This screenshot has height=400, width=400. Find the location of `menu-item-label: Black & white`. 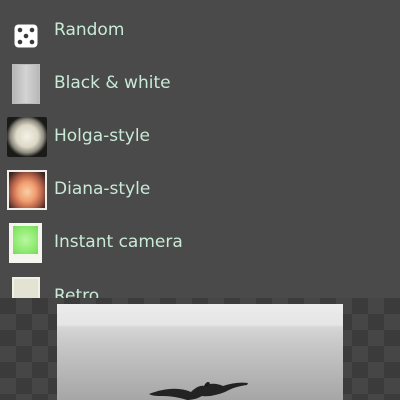

menu-item-label: Black & white is located at coordinates (112, 83).